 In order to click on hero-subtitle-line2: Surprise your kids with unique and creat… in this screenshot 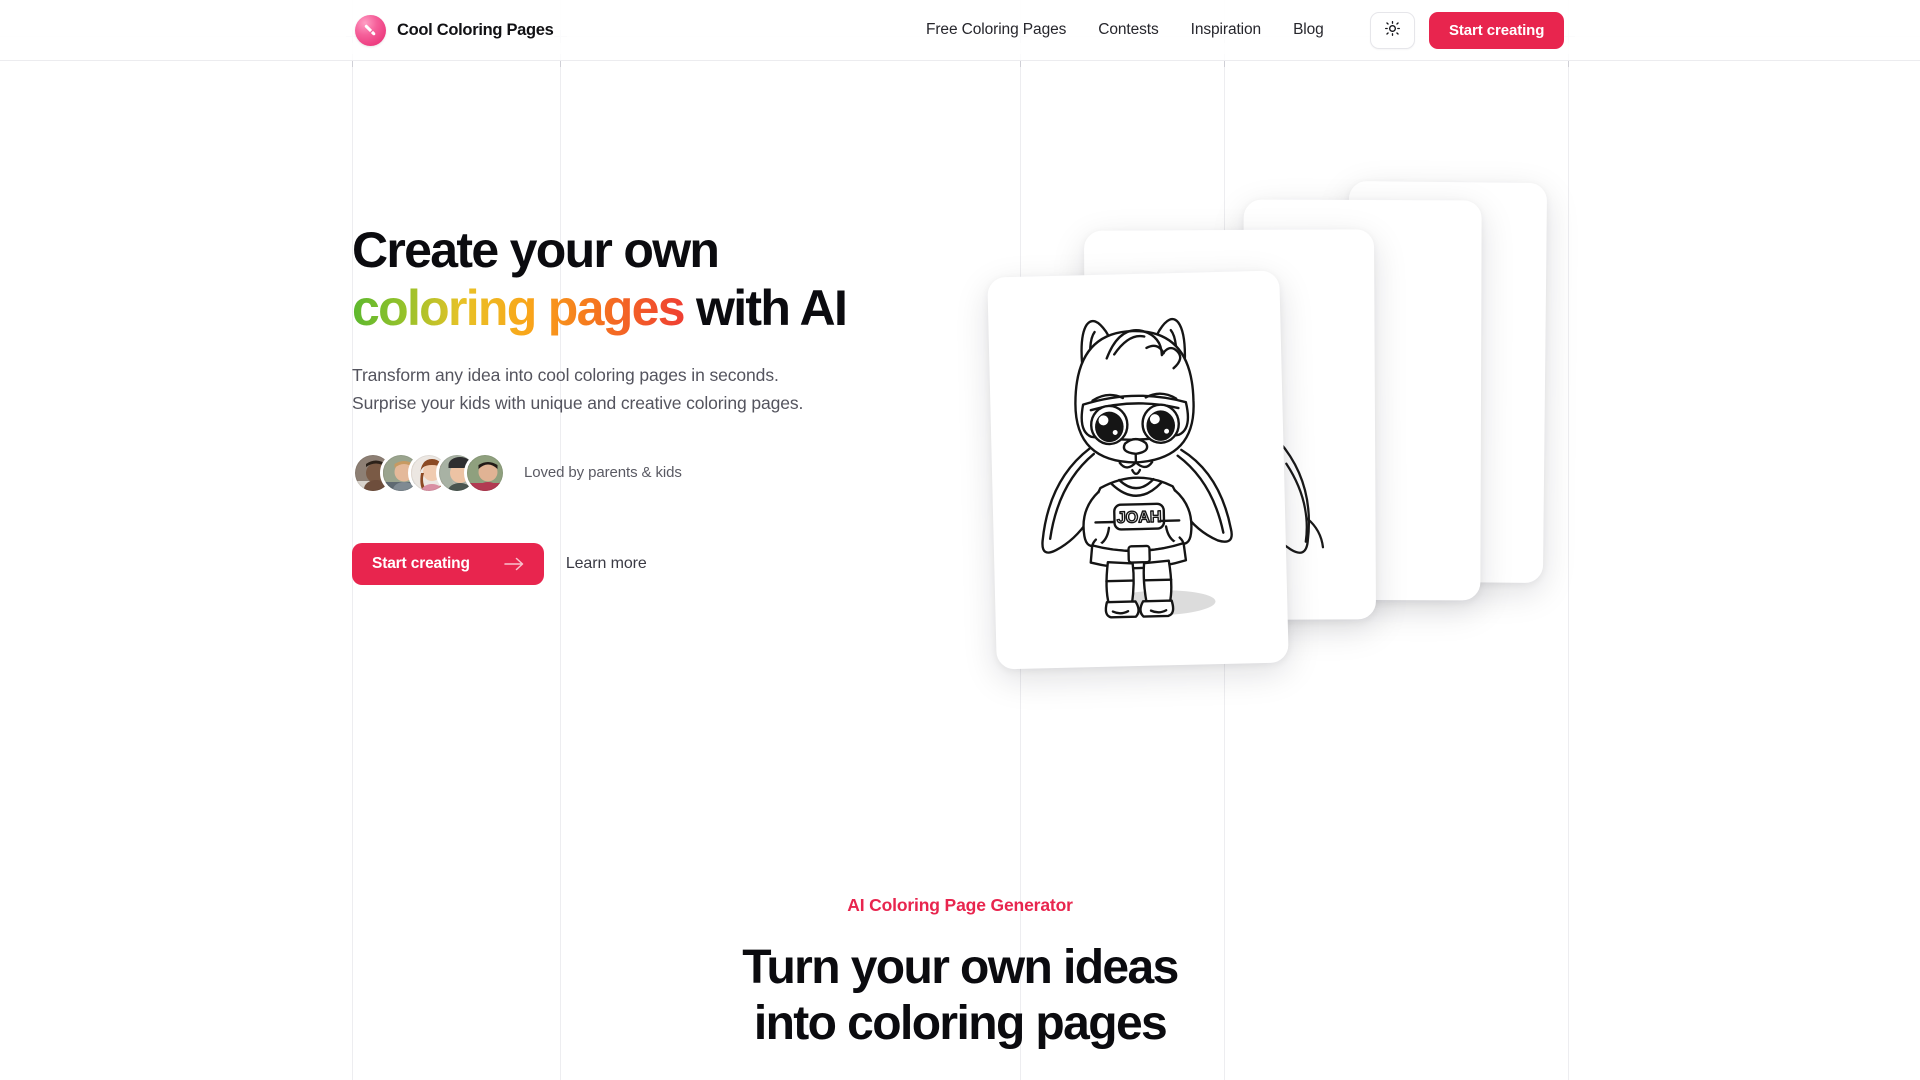, I will do `click(578, 403)`.